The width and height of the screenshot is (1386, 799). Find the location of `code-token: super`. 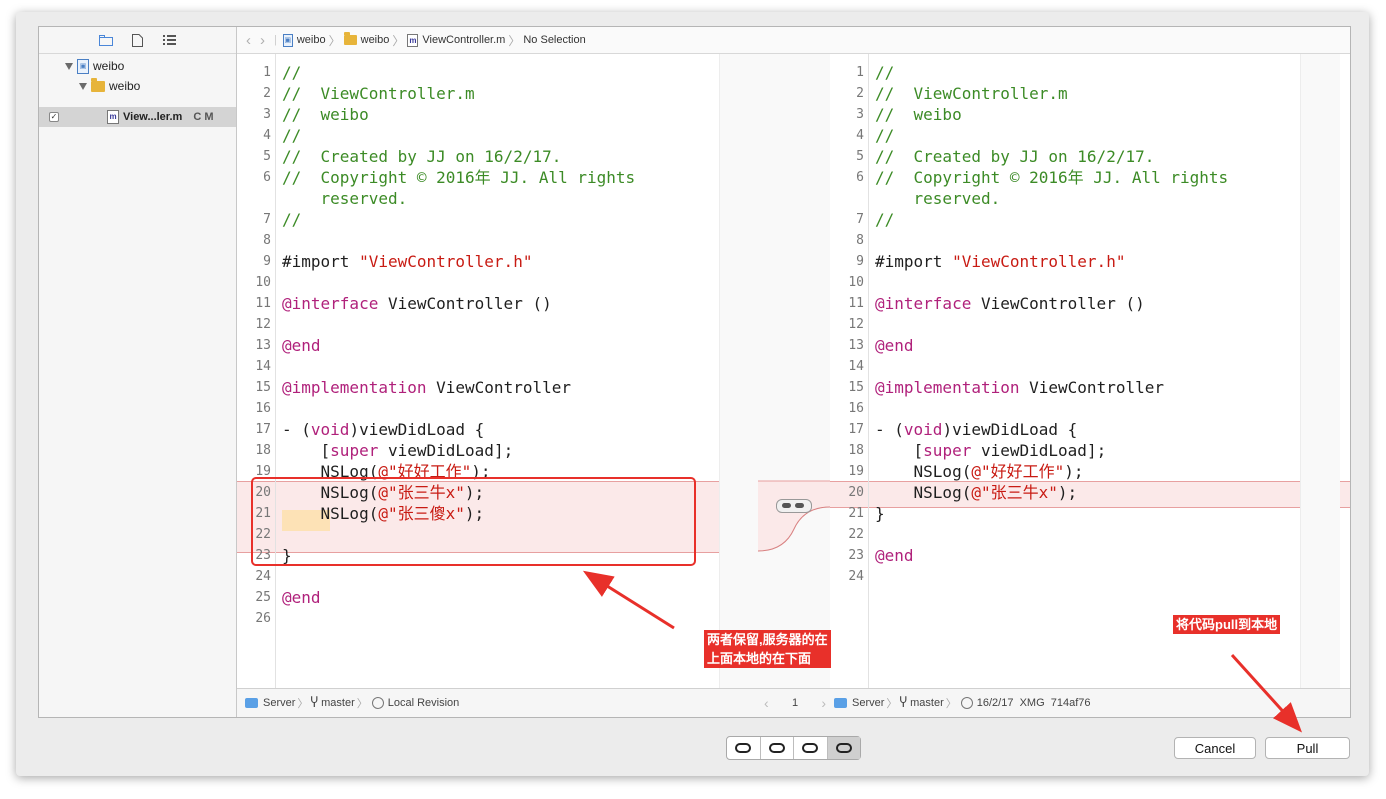

code-token: super is located at coordinates (354, 450).